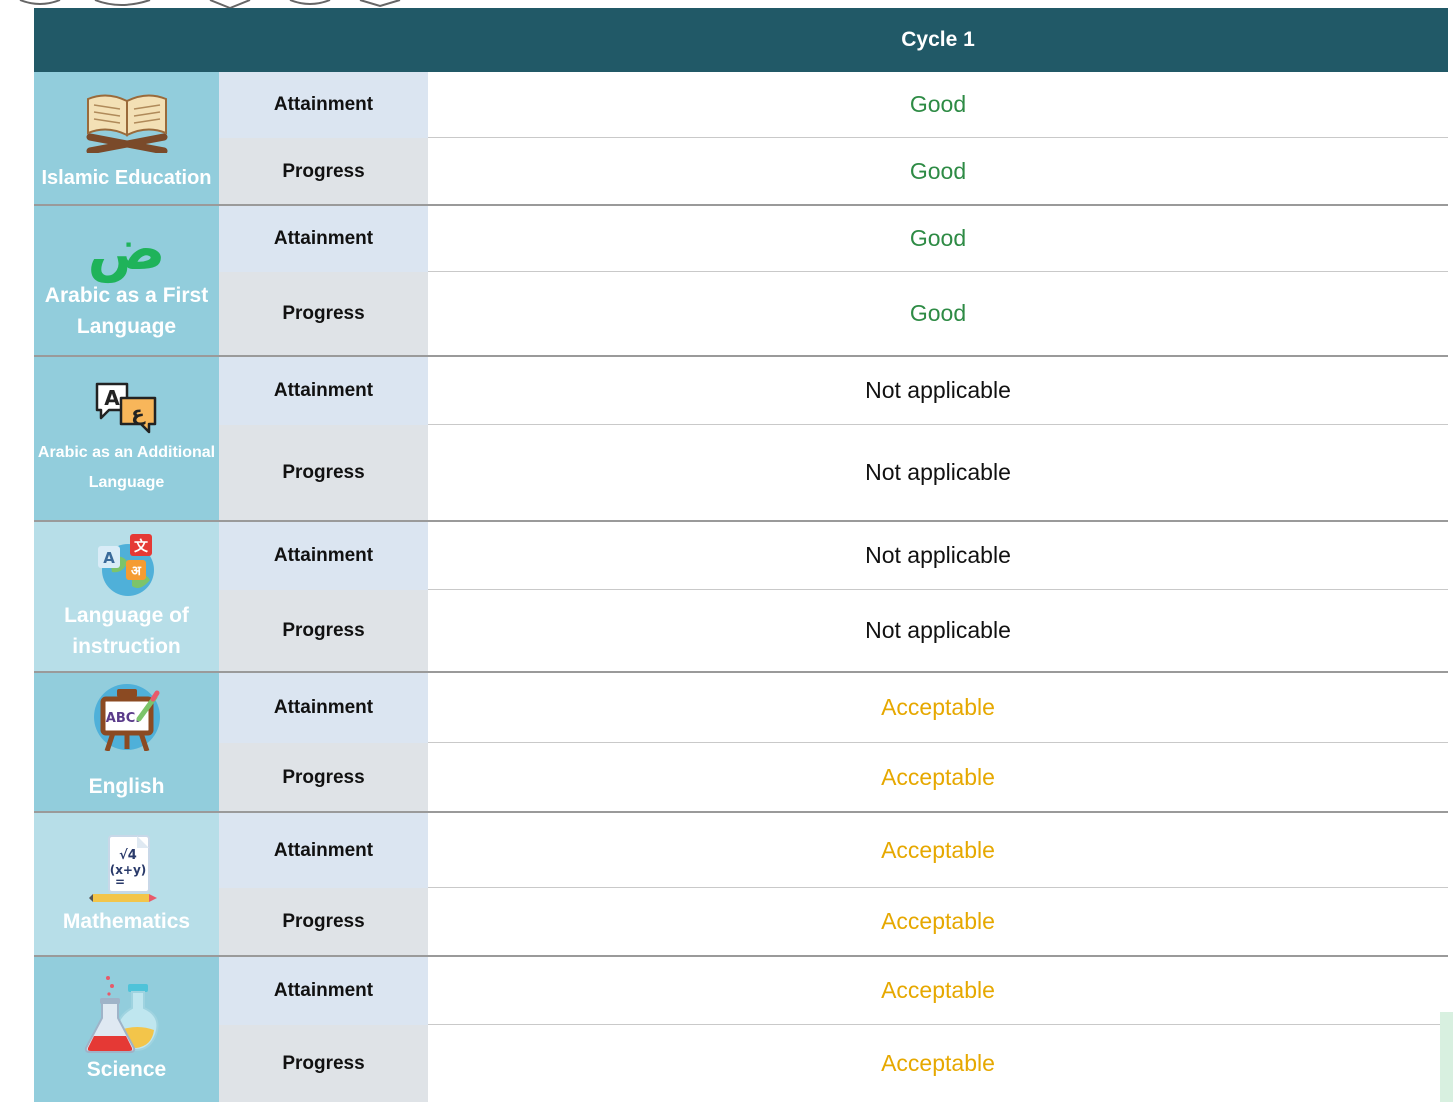  What do you see at coordinates (127, 408) in the screenshot?
I see `translation-bubbles-icon: A ع` at bounding box center [127, 408].